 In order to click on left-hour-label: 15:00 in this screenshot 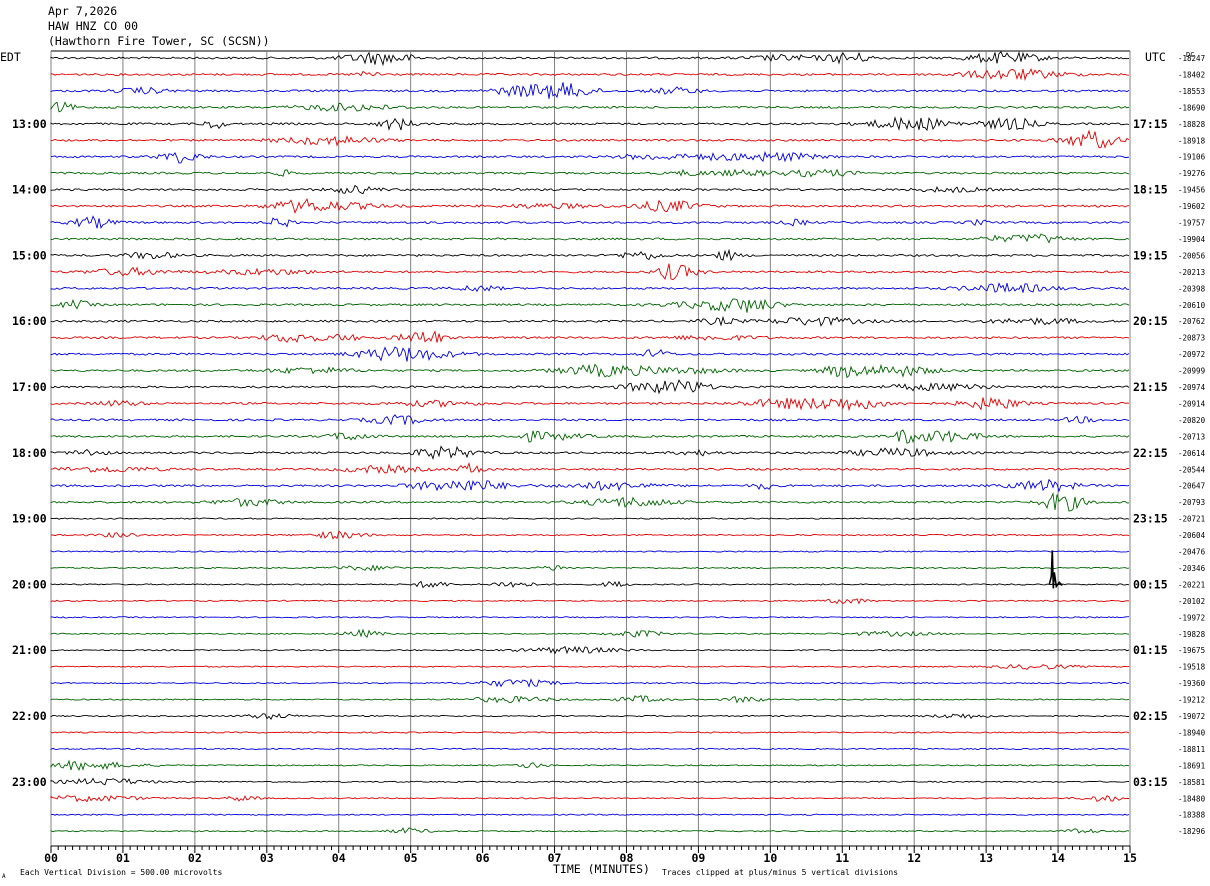, I will do `click(29, 255)`.